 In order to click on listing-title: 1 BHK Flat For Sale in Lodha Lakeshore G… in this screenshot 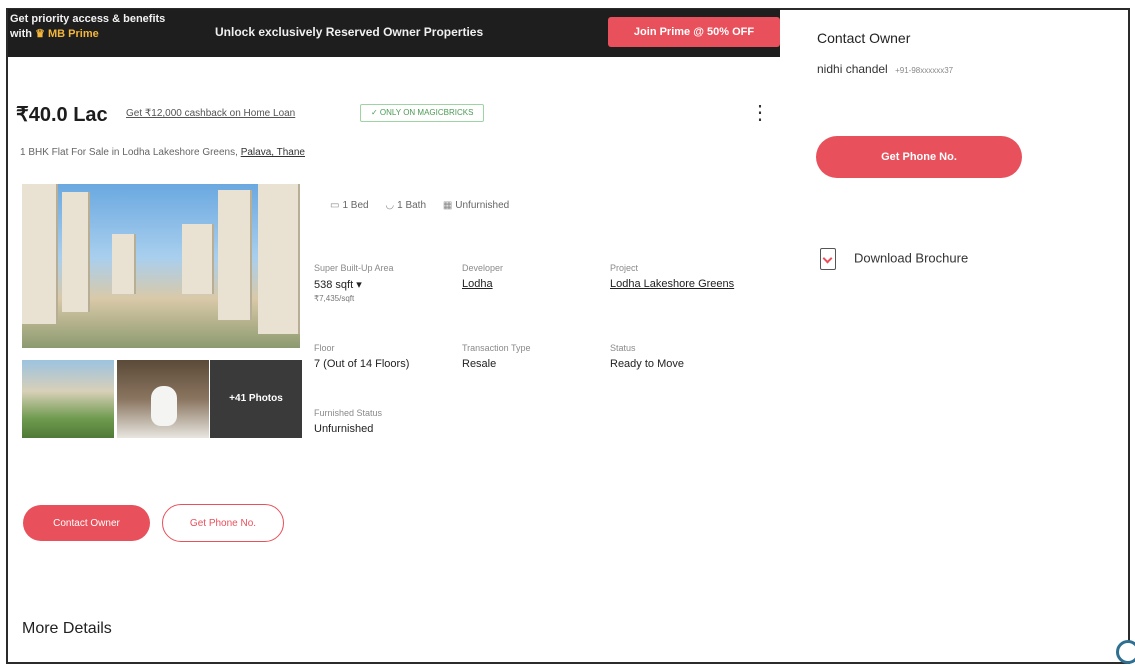, I will do `click(162, 152)`.